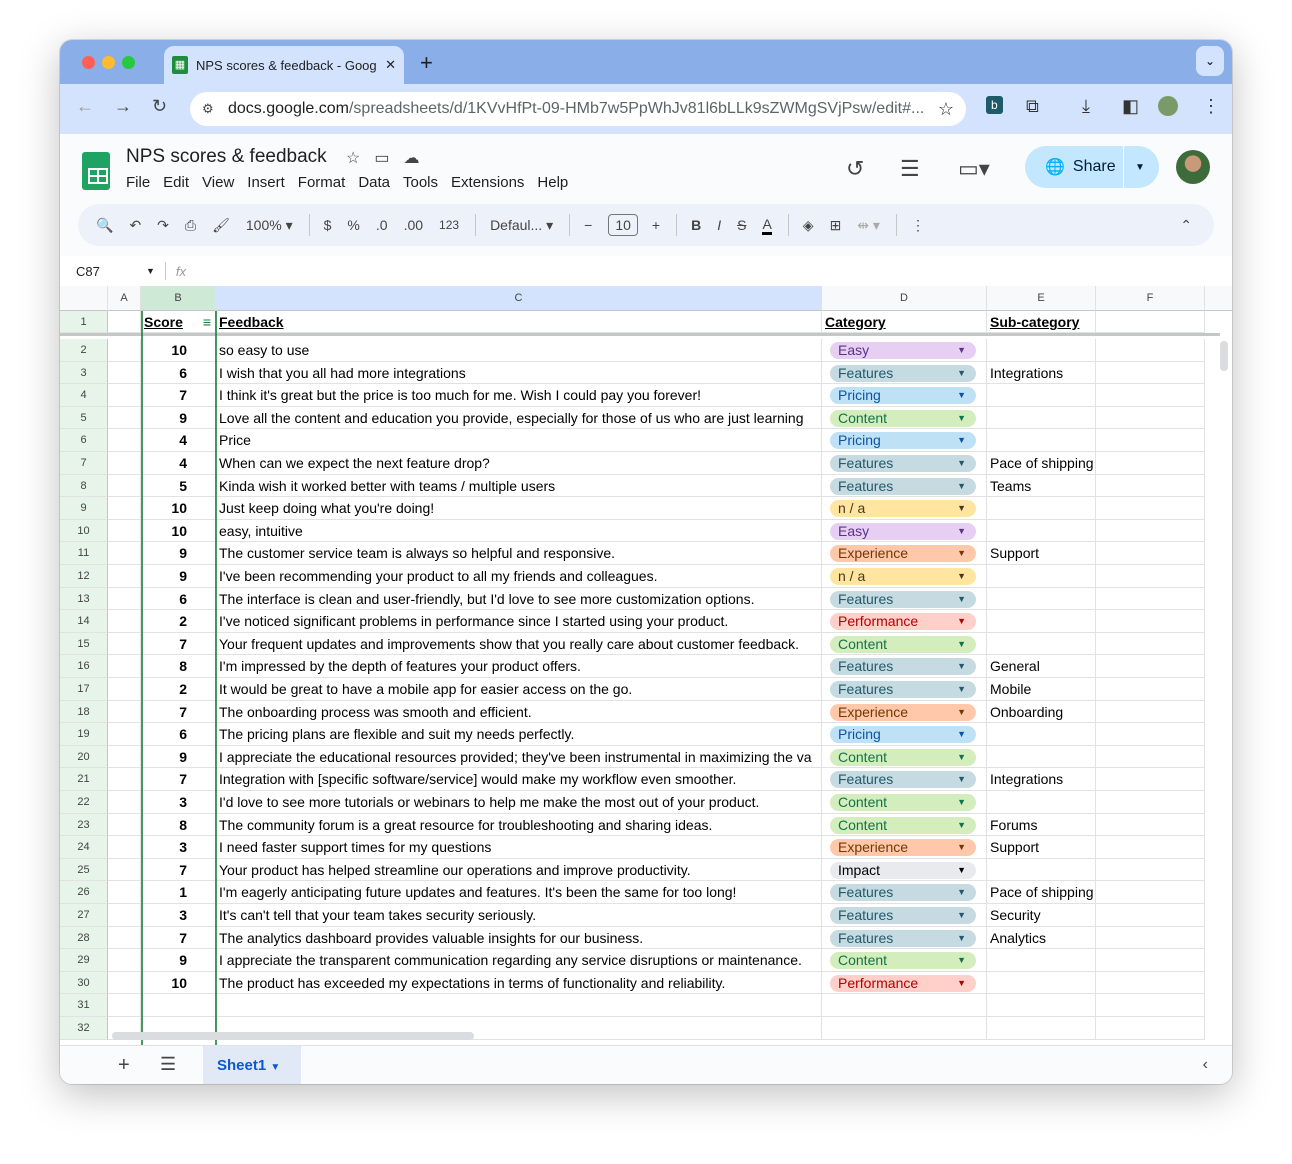 The height and width of the screenshot is (1164, 1292). Describe the element at coordinates (84, 892) in the screenshot. I see `row-header: 26` at that location.